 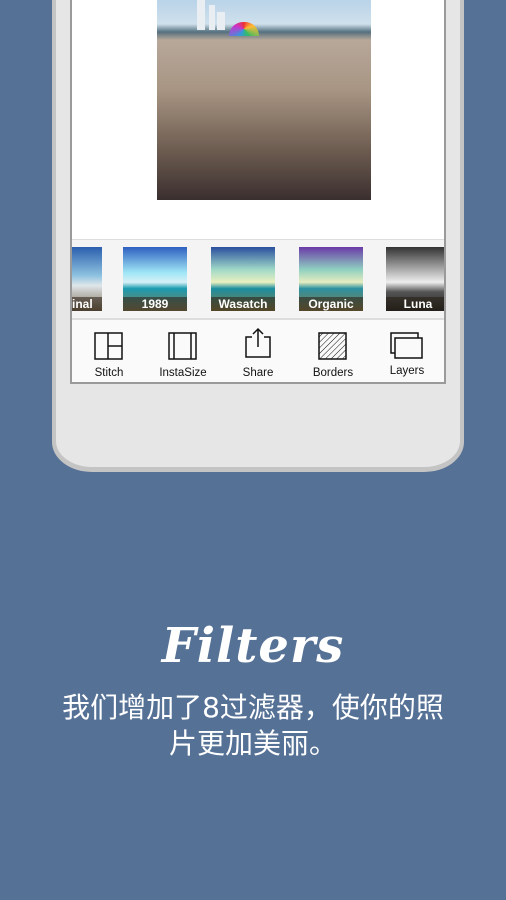 What do you see at coordinates (406, 345) in the screenshot?
I see `layers-icon` at bounding box center [406, 345].